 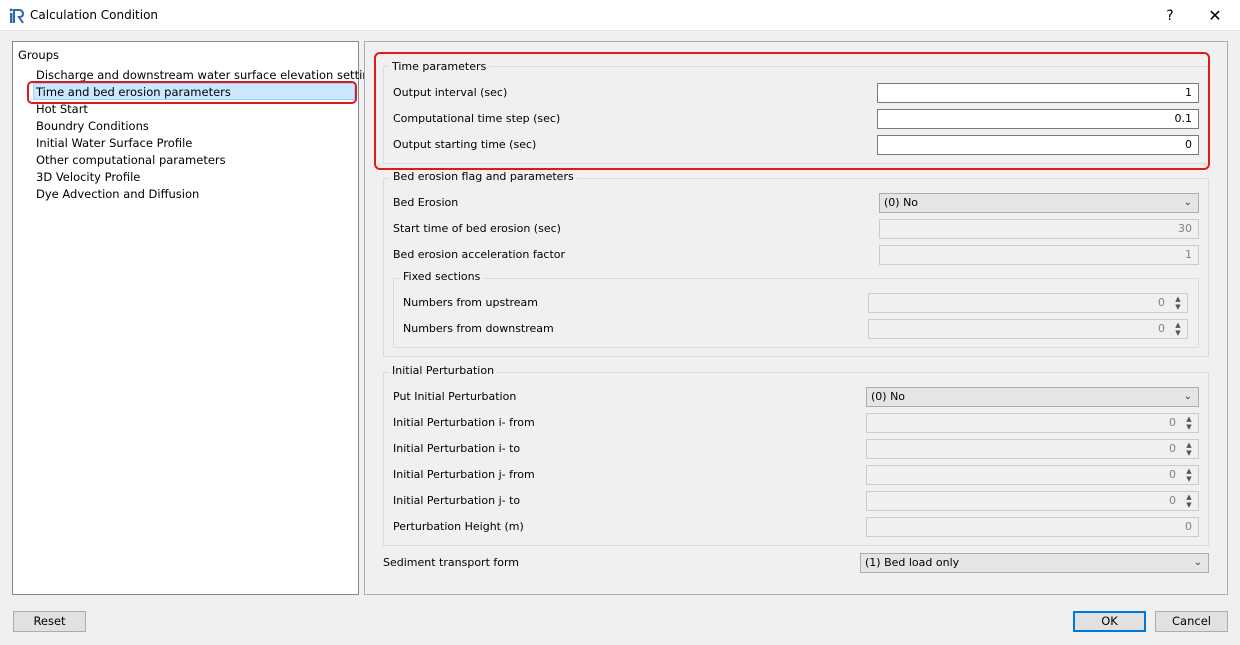 I want to click on window-title: Calculation Condition, so click(x=94, y=15).